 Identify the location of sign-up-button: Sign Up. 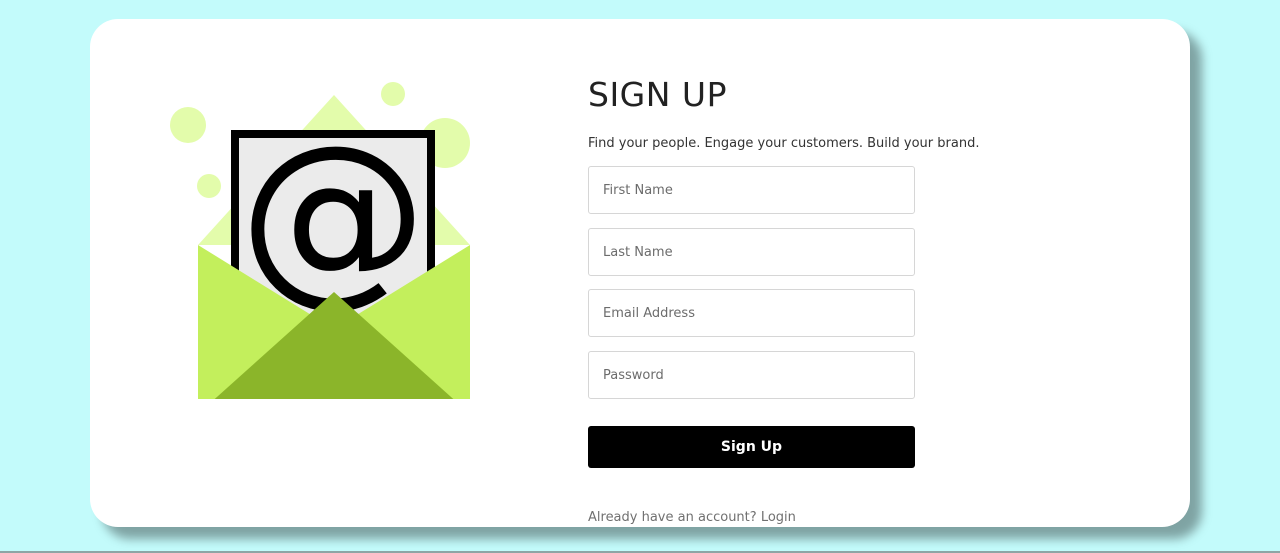
(751, 447).